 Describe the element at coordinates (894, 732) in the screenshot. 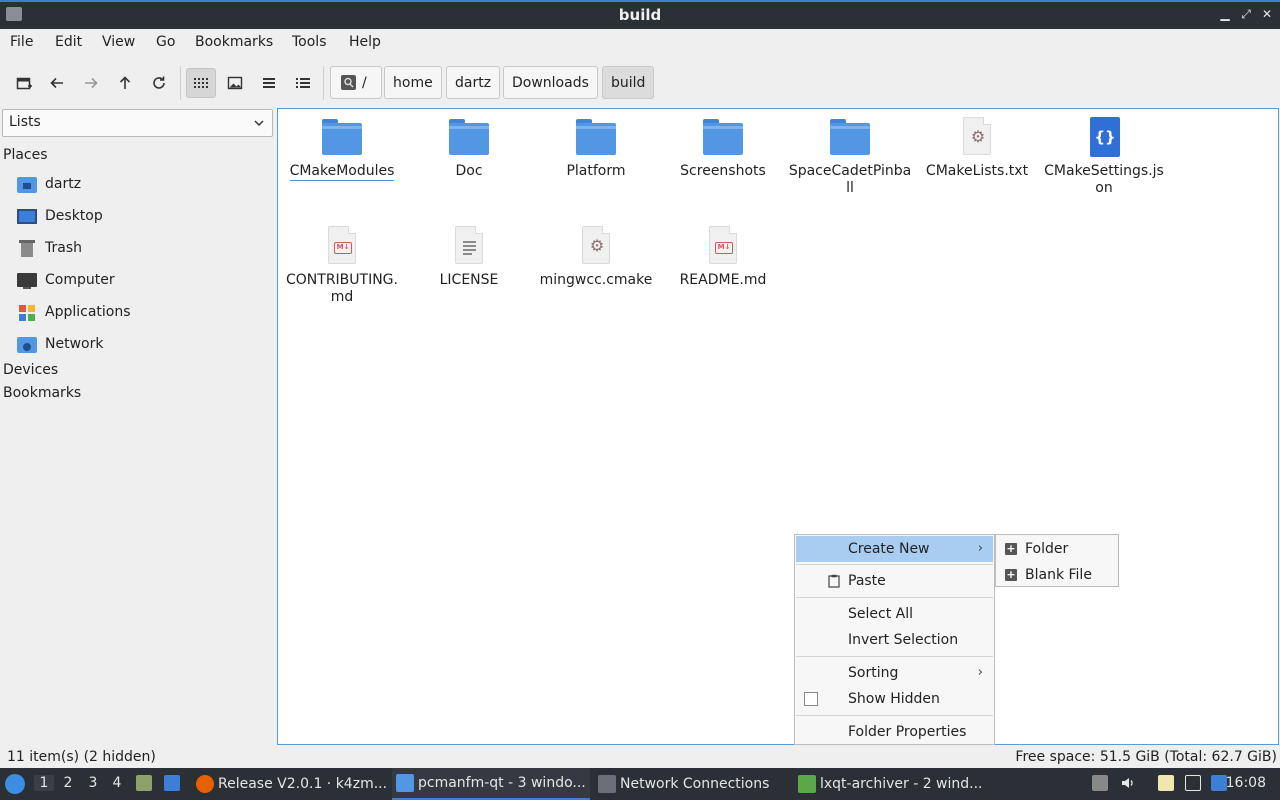

I see `menu-item-folder-properties: Folder Properties` at that location.